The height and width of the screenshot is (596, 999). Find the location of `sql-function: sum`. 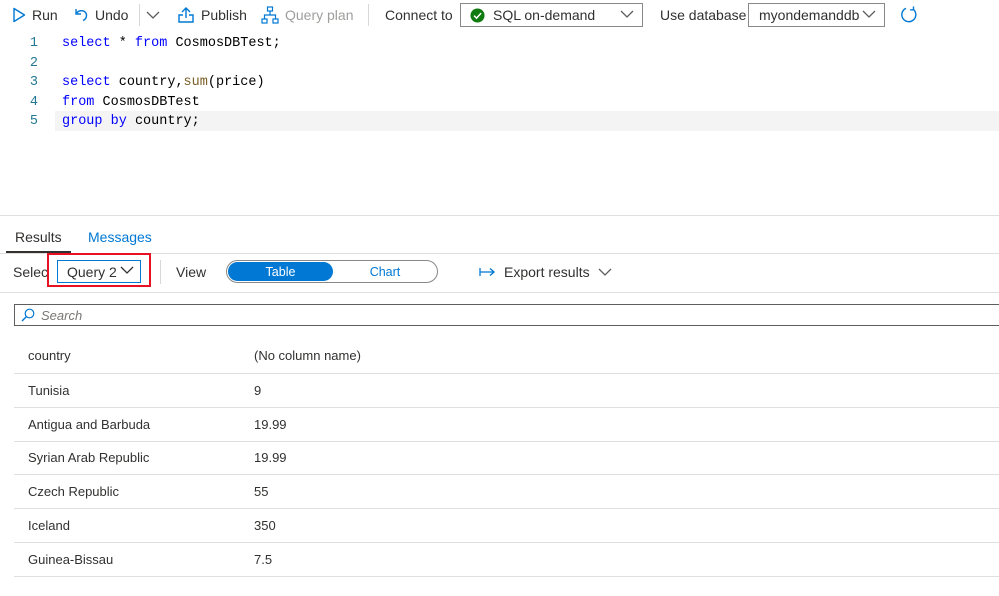

sql-function: sum is located at coordinates (195, 82).